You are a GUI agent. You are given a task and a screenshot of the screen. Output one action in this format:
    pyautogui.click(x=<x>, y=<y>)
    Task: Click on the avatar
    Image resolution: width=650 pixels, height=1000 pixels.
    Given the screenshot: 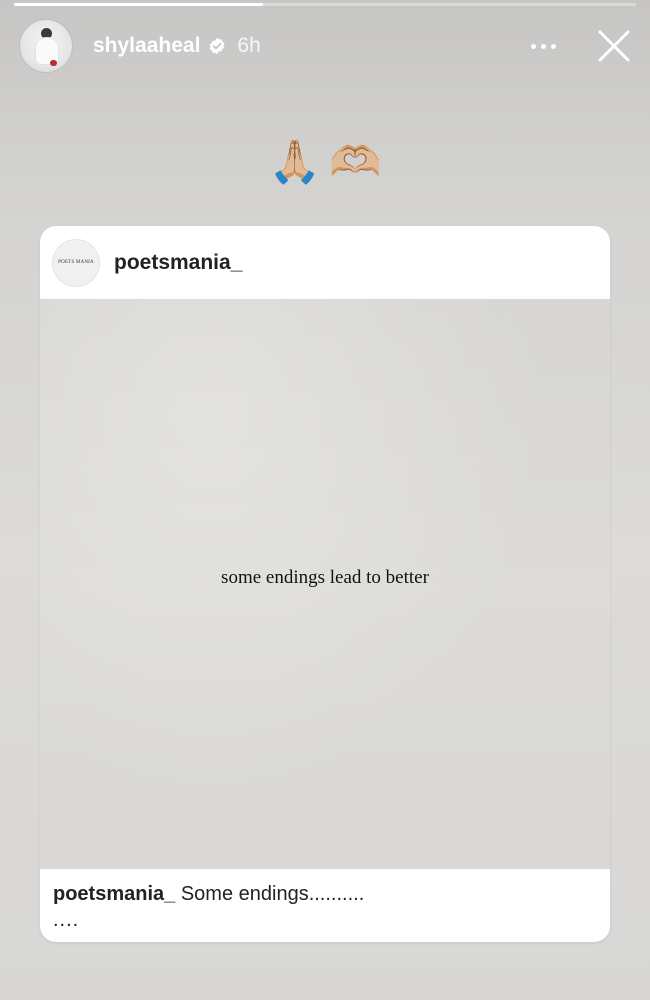 What is the action you would take?
    pyautogui.click(x=46, y=46)
    